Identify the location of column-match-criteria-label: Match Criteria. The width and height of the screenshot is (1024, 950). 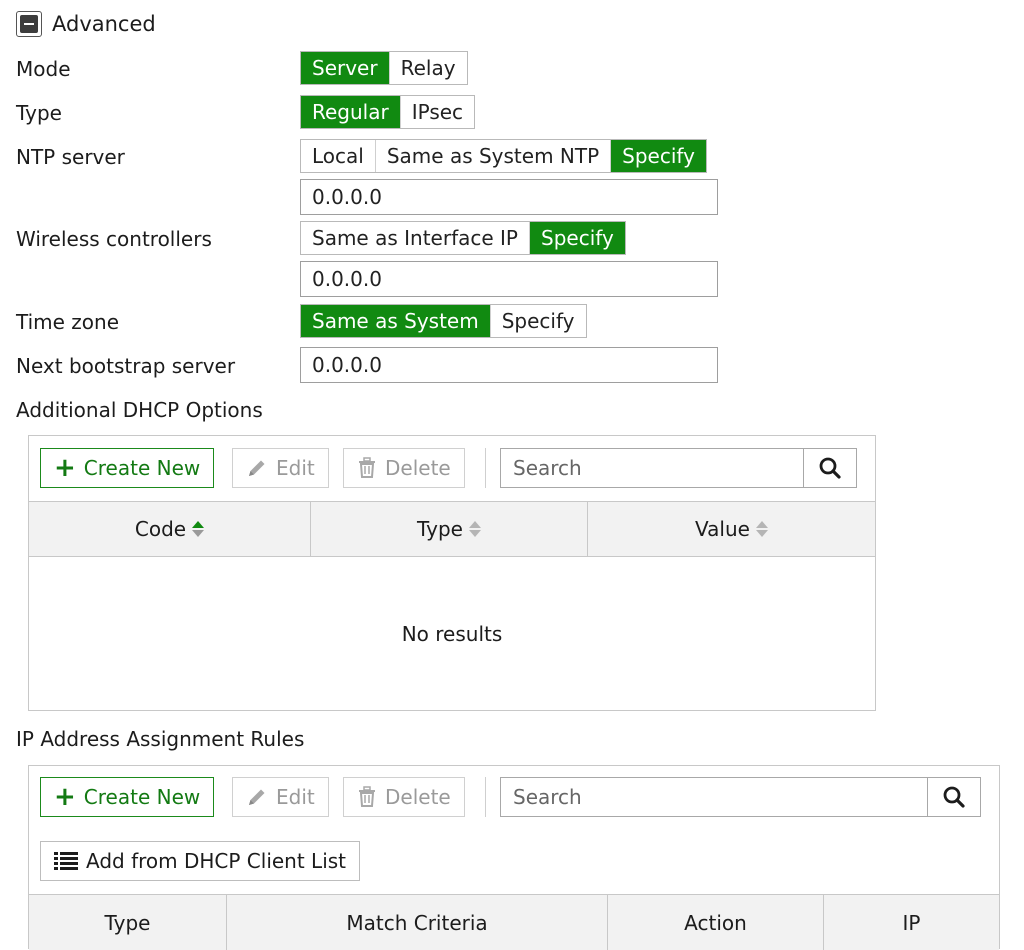
(417, 922).